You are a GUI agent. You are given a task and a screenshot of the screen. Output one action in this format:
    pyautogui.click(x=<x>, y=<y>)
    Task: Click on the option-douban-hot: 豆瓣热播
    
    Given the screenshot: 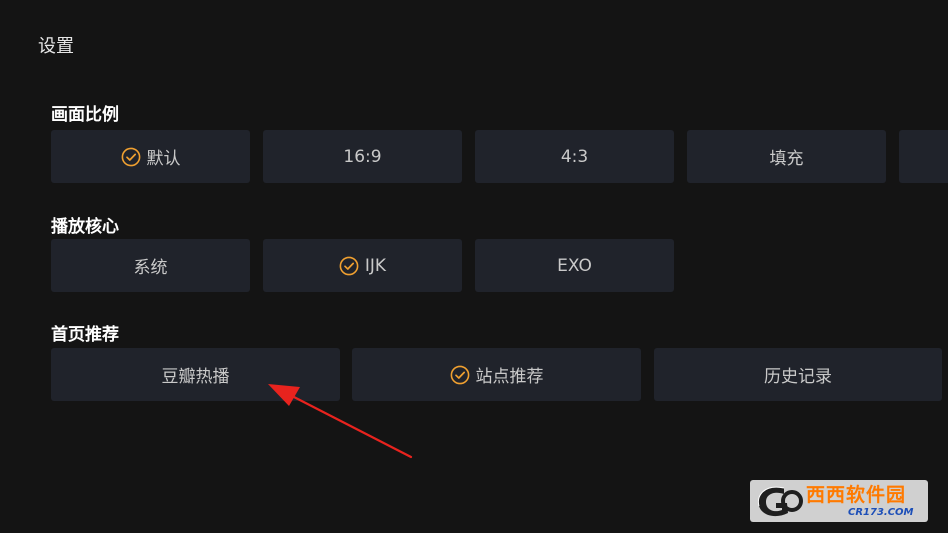 What is the action you would take?
    pyautogui.click(x=195, y=374)
    